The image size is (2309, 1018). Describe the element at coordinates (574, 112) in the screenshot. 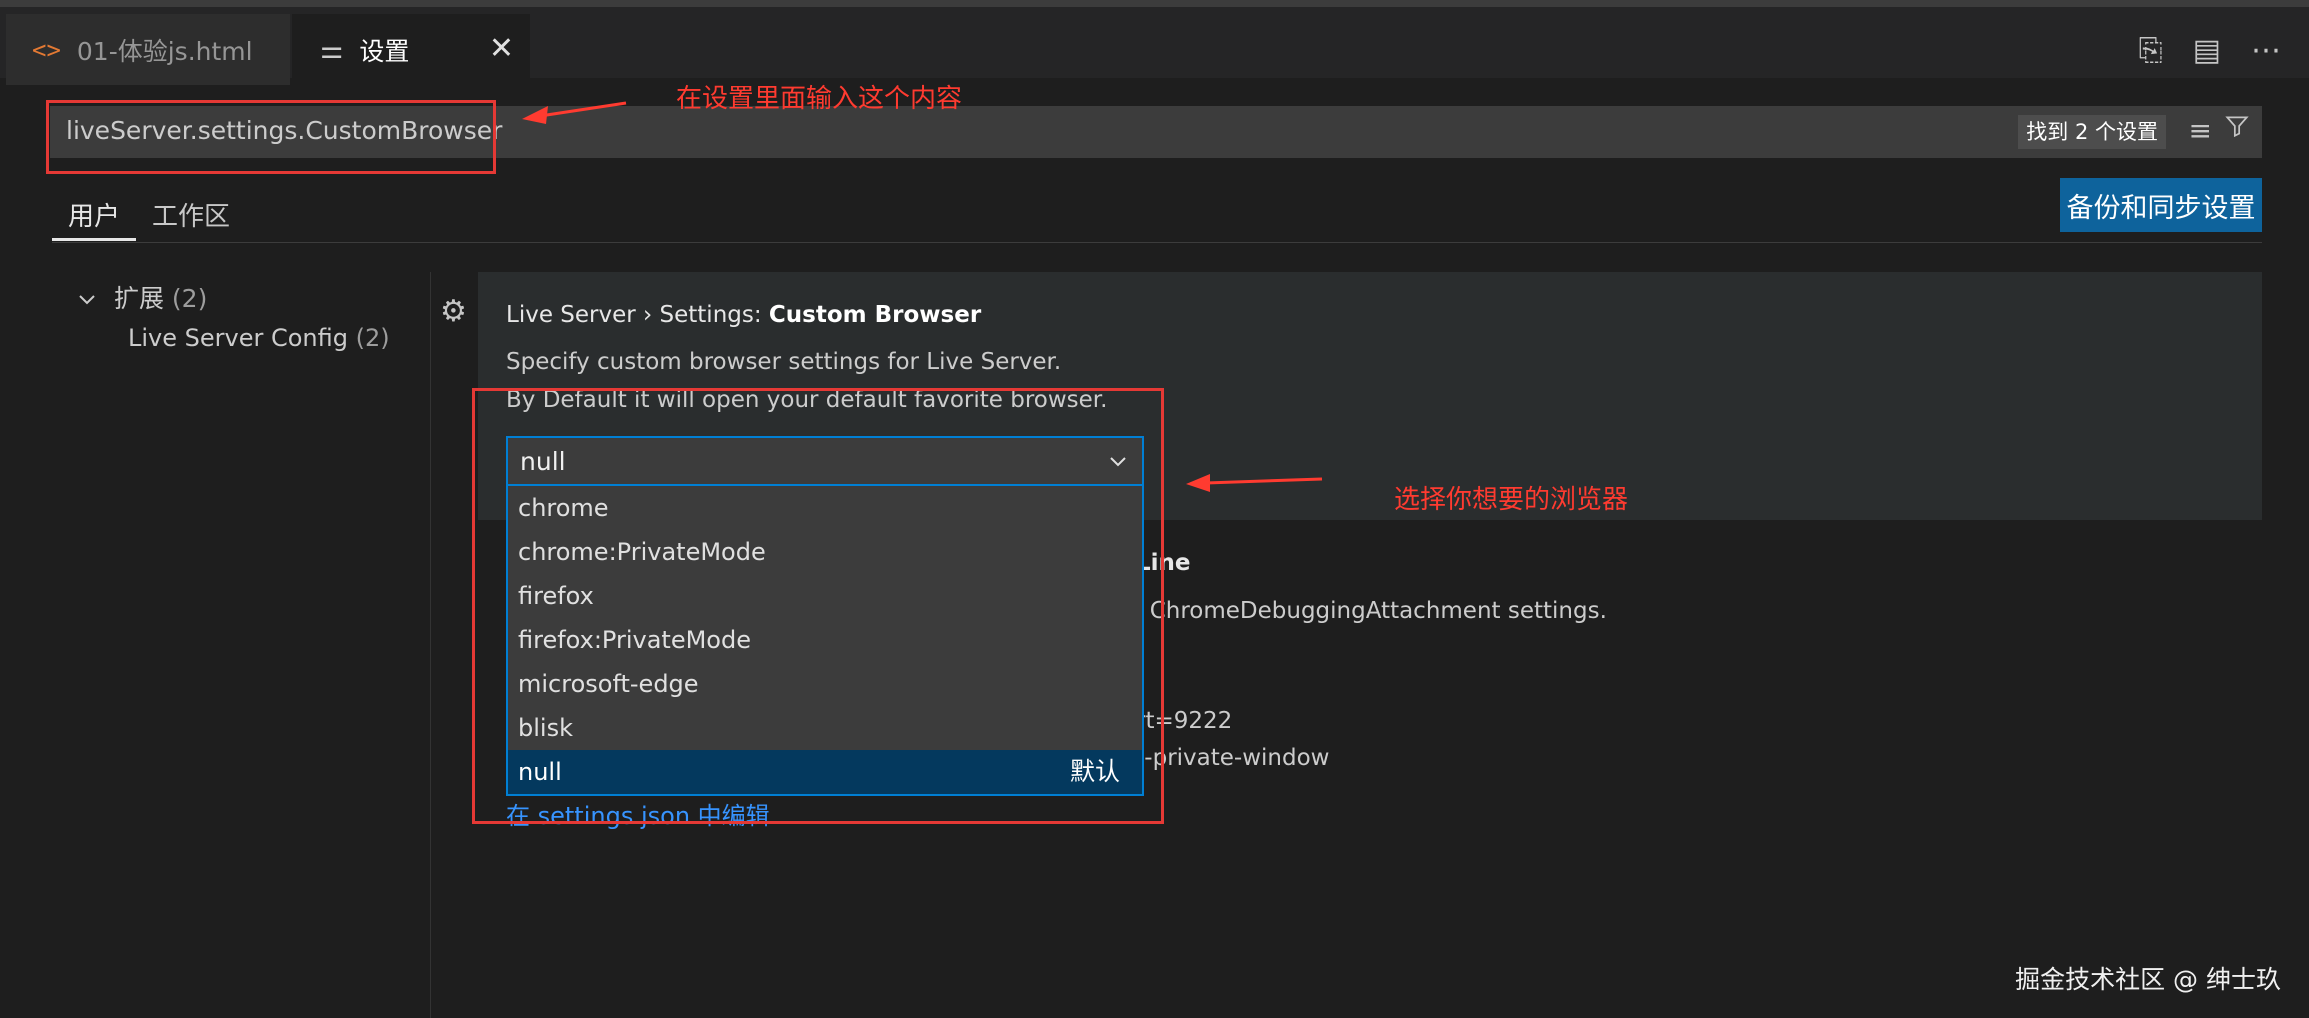

I see `arrow-to-search` at that location.